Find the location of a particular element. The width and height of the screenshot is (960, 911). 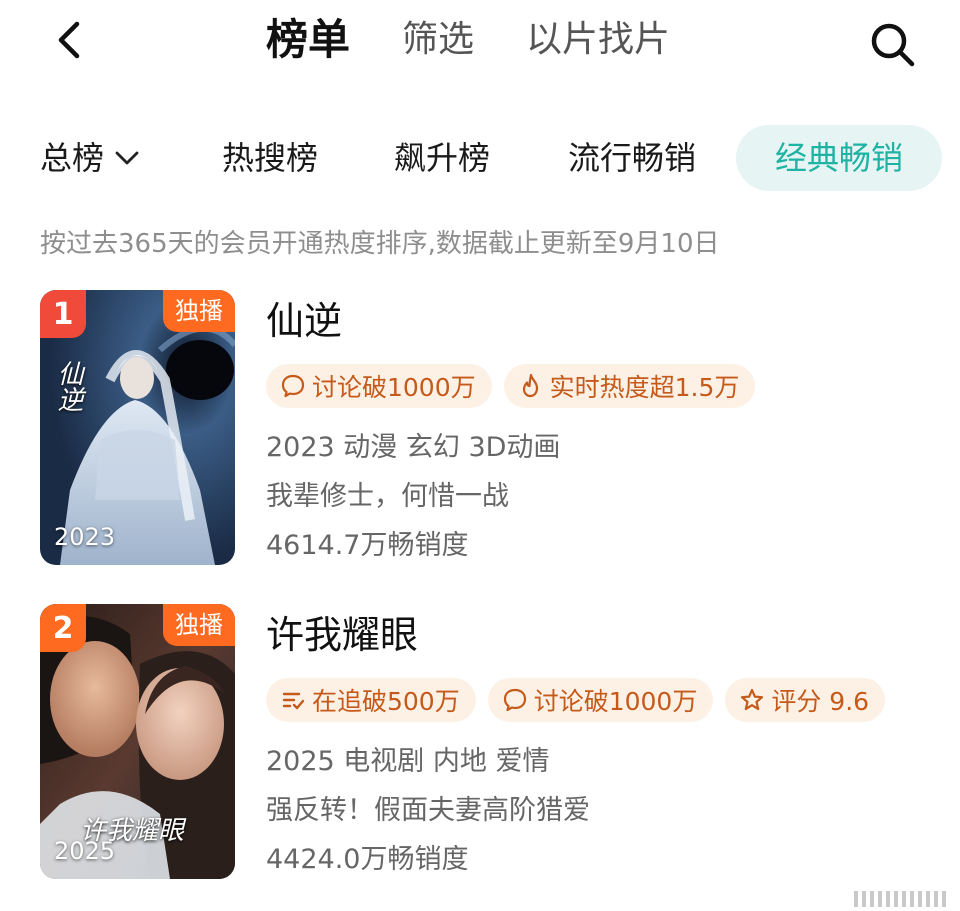

item-sales: 4614.7万畅销度 is located at coordinates (367, 545).